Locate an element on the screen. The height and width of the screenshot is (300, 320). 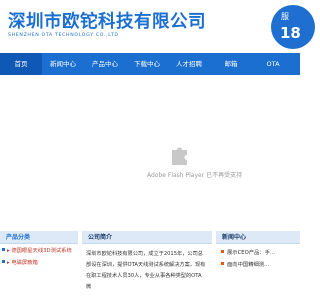
product-category-label: ▸ 德国眼星天线3D测试系统 is located at coordinates (39, 251).